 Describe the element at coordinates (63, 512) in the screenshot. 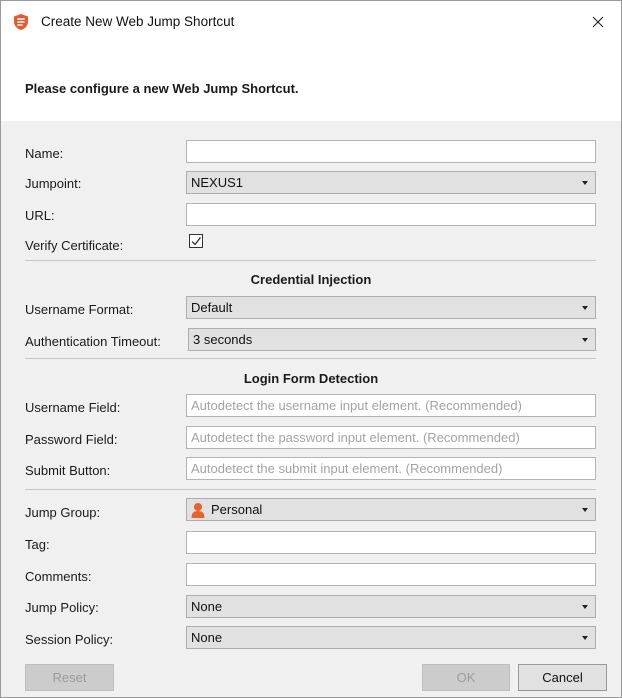

I see `jump-group-label: Jump Group:` at that location.